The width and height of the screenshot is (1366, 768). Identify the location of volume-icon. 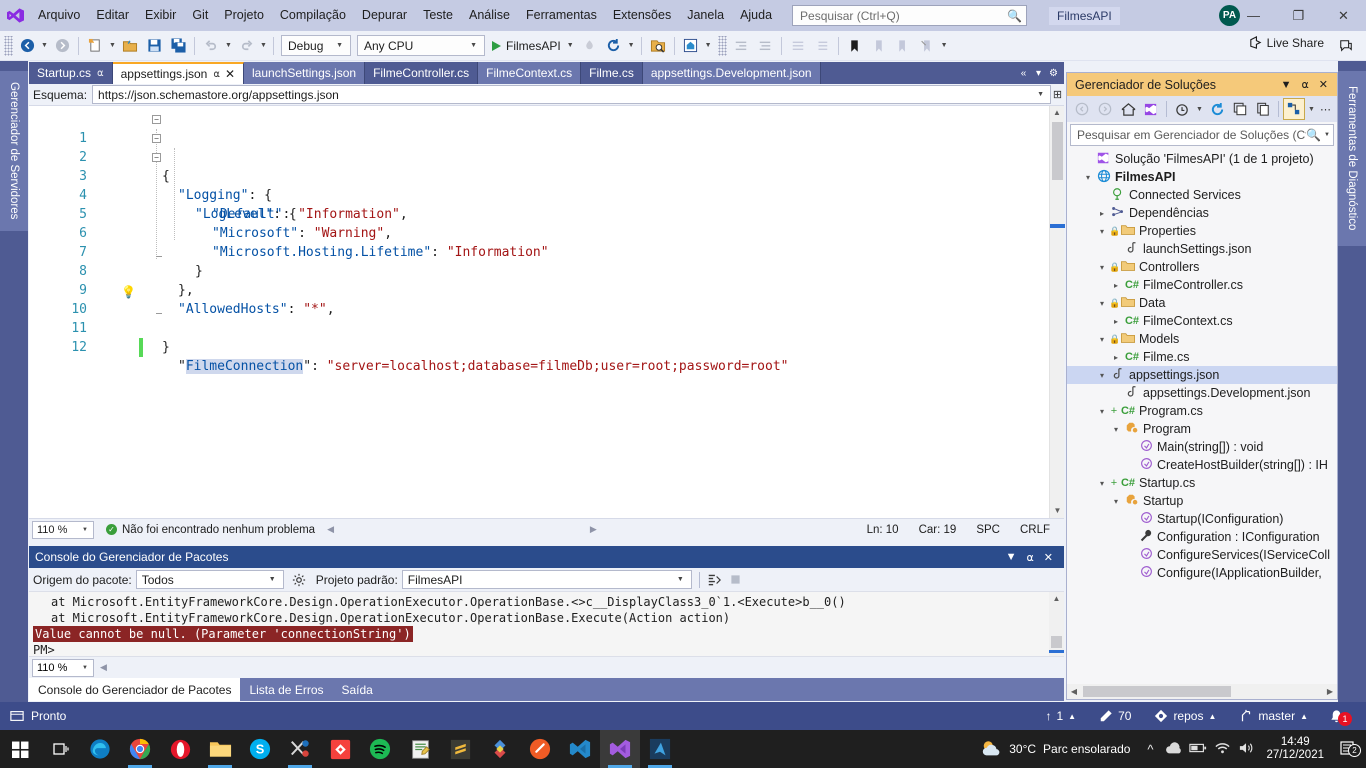
(1246, 749).